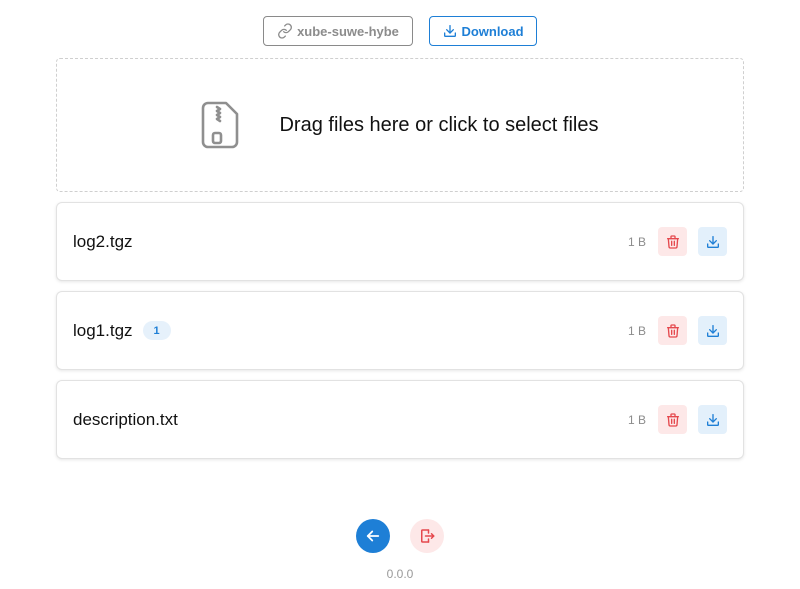 The width and height of the screenshot is (800, 589). What do you see at coordinates (348, 31) in the screenshot?
I see `share-link-label: xube-suwe-hybe` at bounding box center [348, 31].